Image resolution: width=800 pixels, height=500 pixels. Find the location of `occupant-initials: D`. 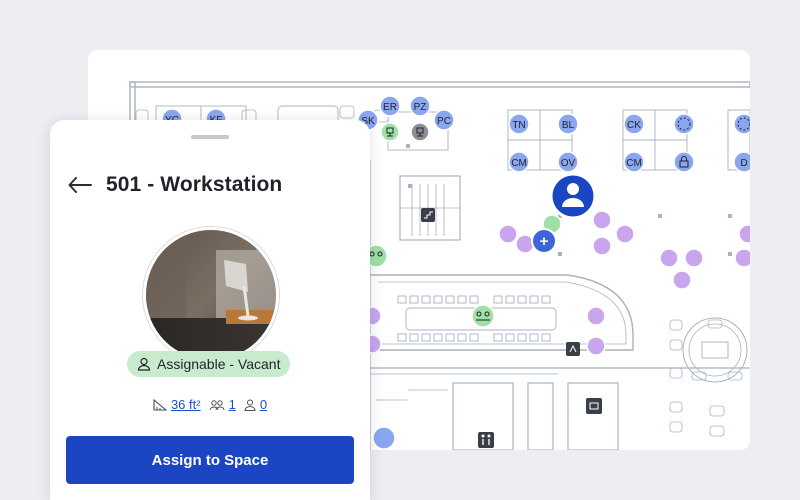

occupant-initials: D is located at coordinates (743, 163).